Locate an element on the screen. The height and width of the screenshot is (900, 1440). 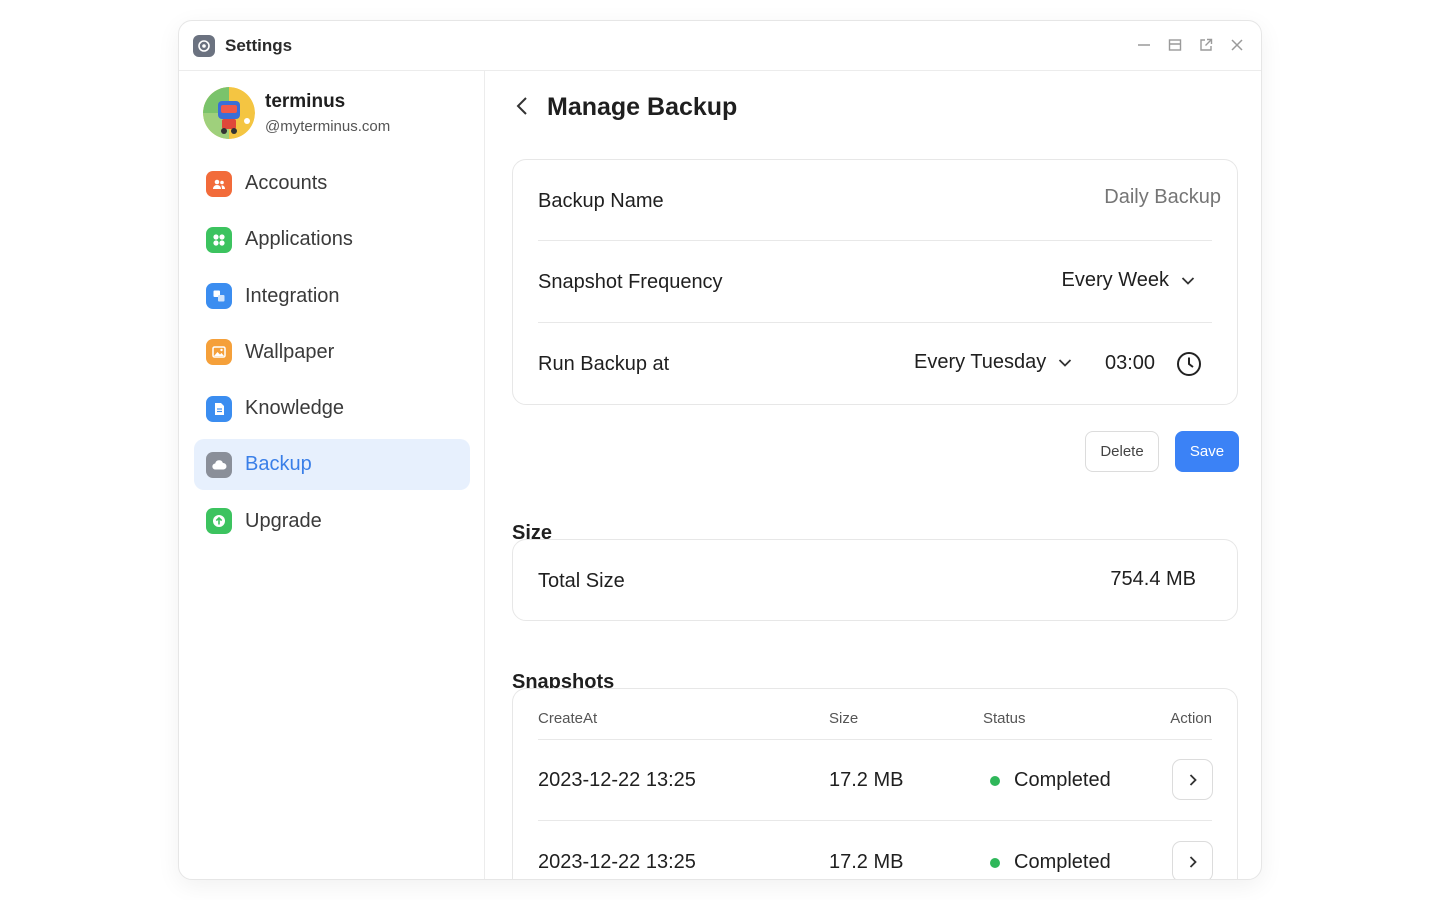
open-external-icon is located at coordinates (1205, 44).